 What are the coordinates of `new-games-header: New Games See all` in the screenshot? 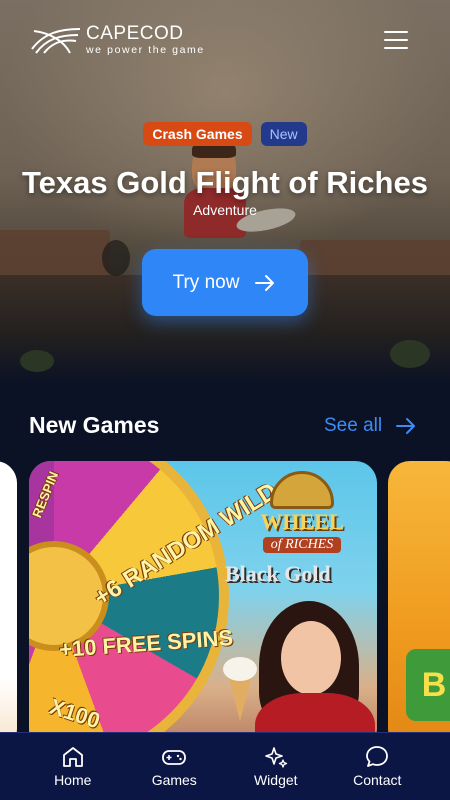 It's located at (225, 428).